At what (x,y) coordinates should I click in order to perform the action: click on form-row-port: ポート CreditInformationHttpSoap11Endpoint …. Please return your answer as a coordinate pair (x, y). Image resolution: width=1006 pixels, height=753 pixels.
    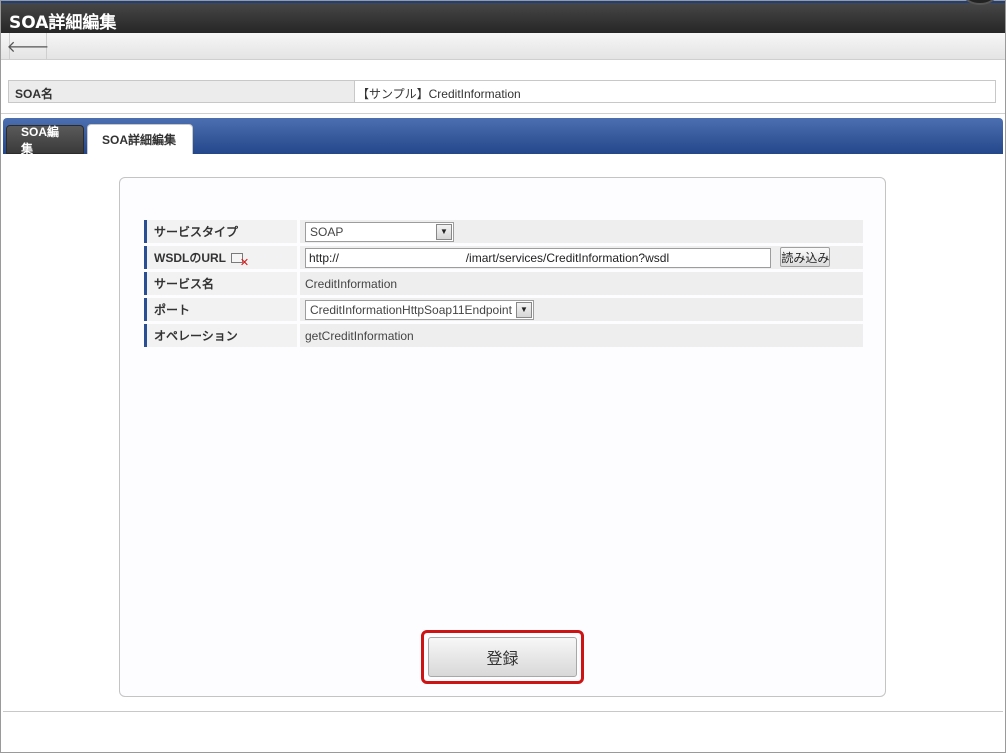
    Looking at the image, I should click on (503, 309).